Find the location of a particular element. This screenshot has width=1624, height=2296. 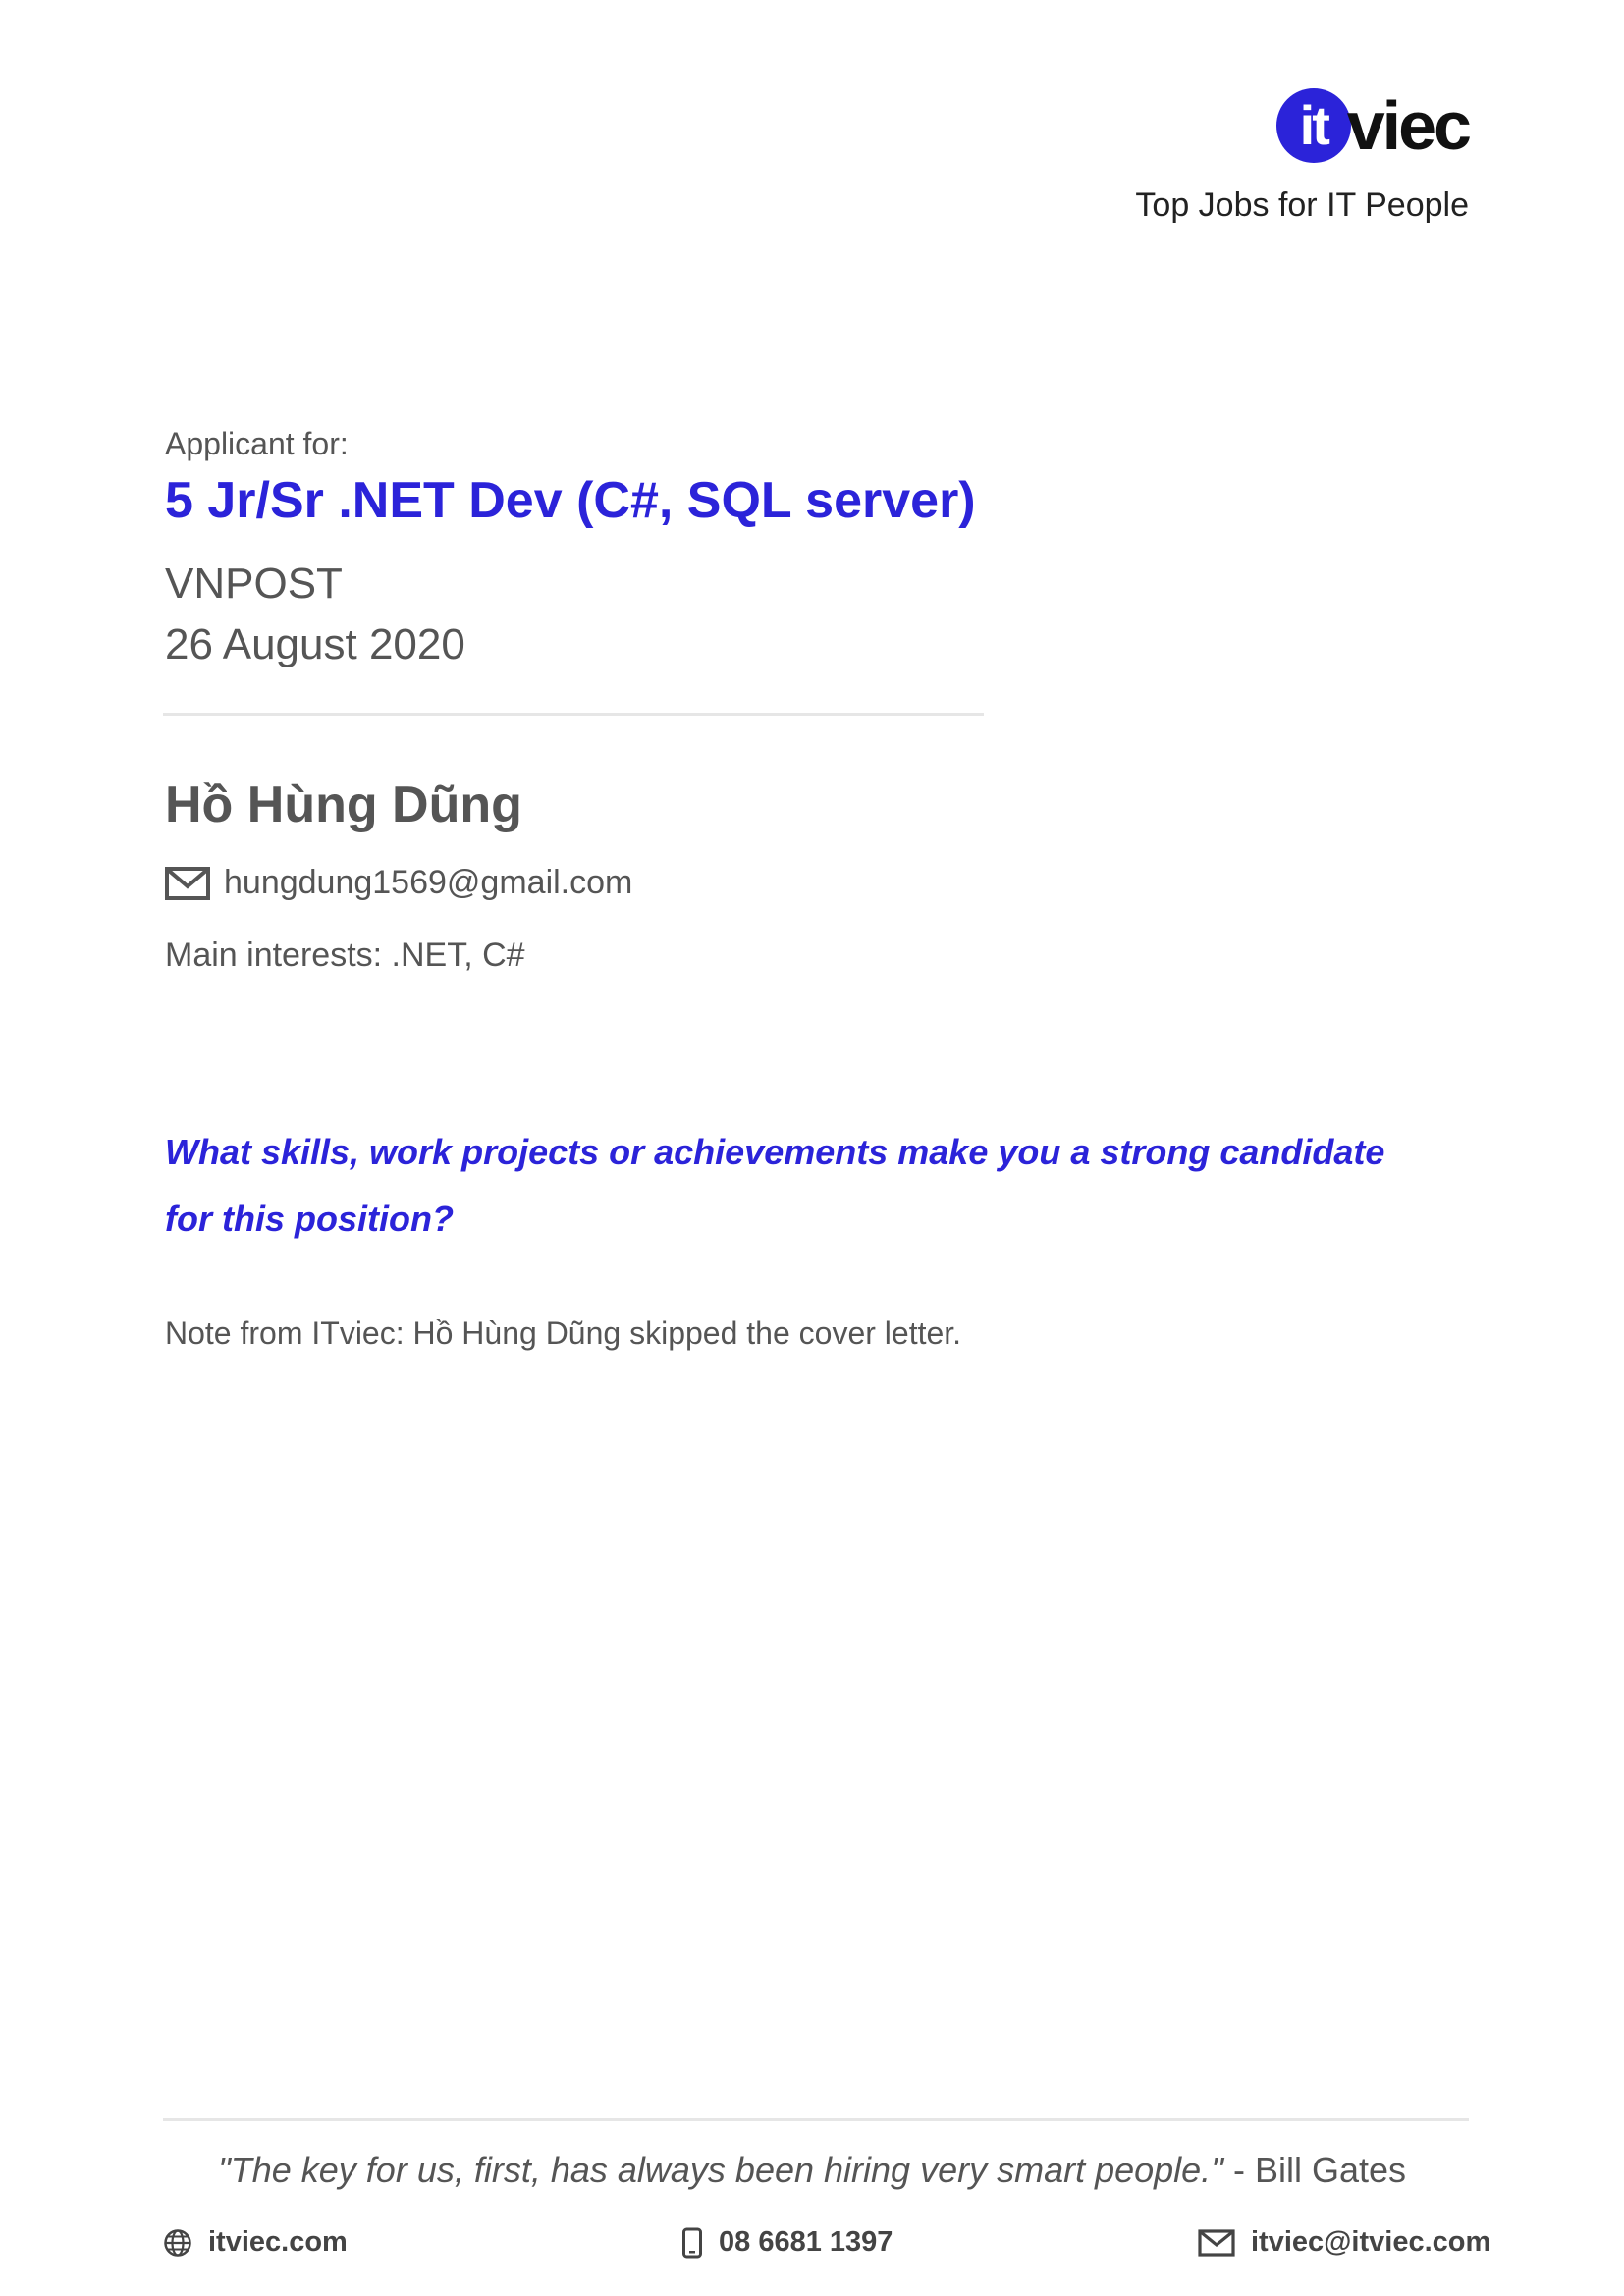

section-divider is located at coordinates (573, 715).